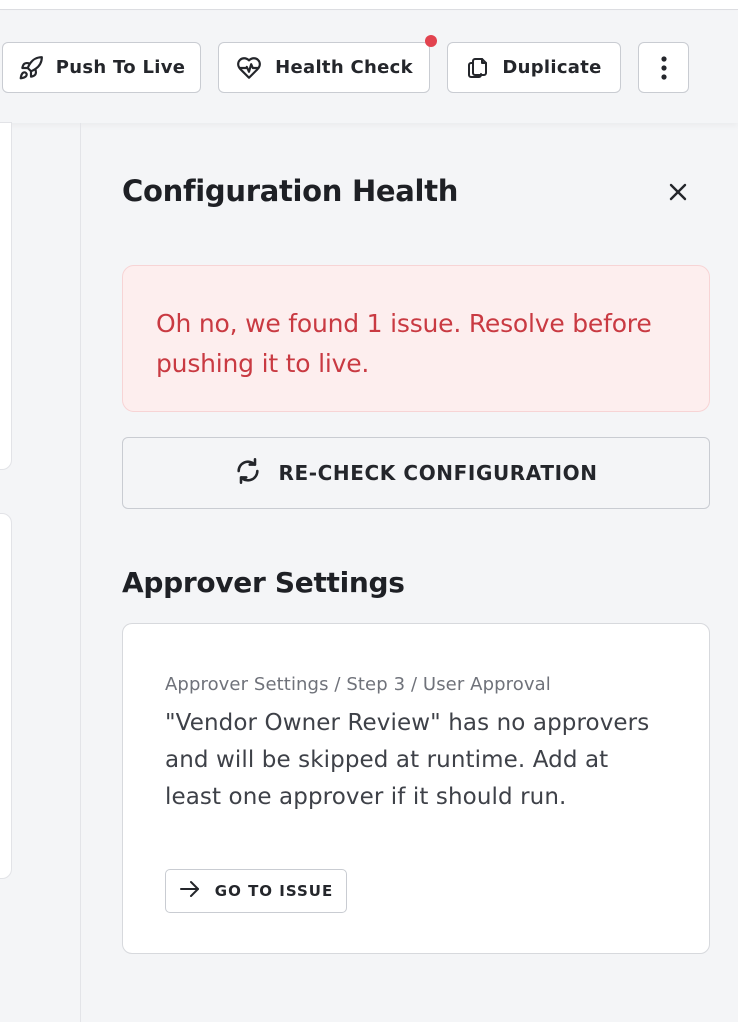 The width and height of the screenshot is (738, 1022). What do you see at coordinates (263, 582) in the screenshot?
I see `section-title: Approver Settings` at bounding box center [263, 582].